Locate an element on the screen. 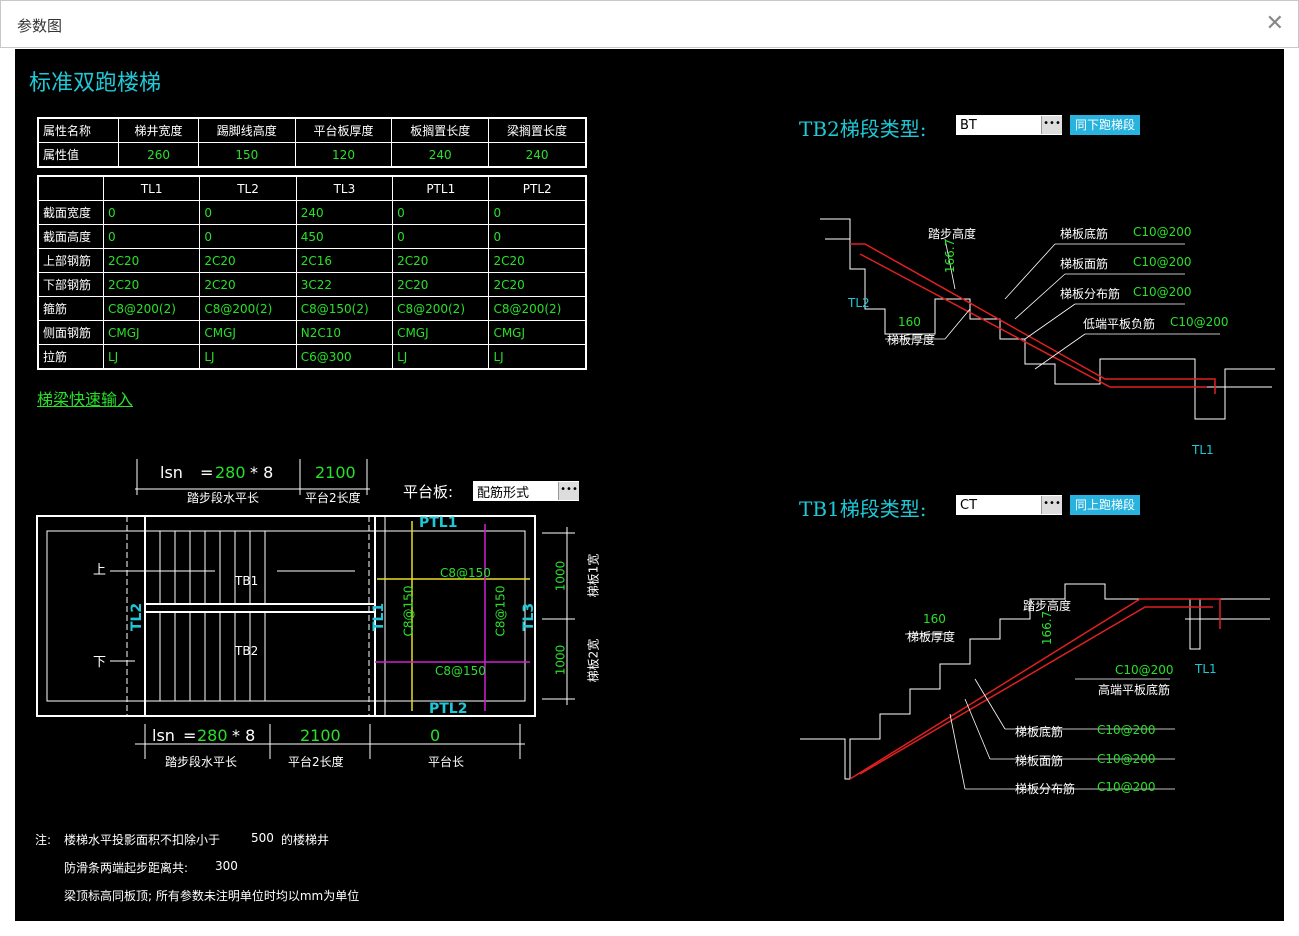  tb2-dist-rebar-value: C10@200 is located at coordinates (1162, 292).